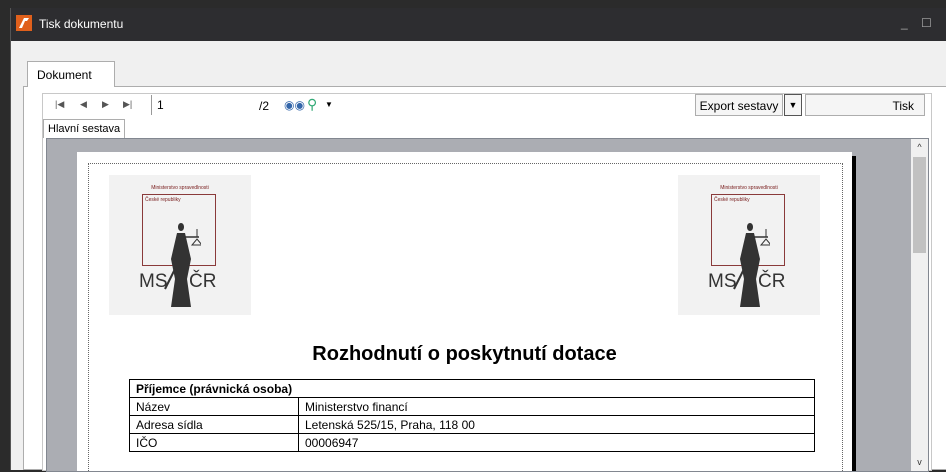  What do you see at coordinates (264, 106) in the screenshot?
I see `page-total: /2` at bounding box center [264, 106].